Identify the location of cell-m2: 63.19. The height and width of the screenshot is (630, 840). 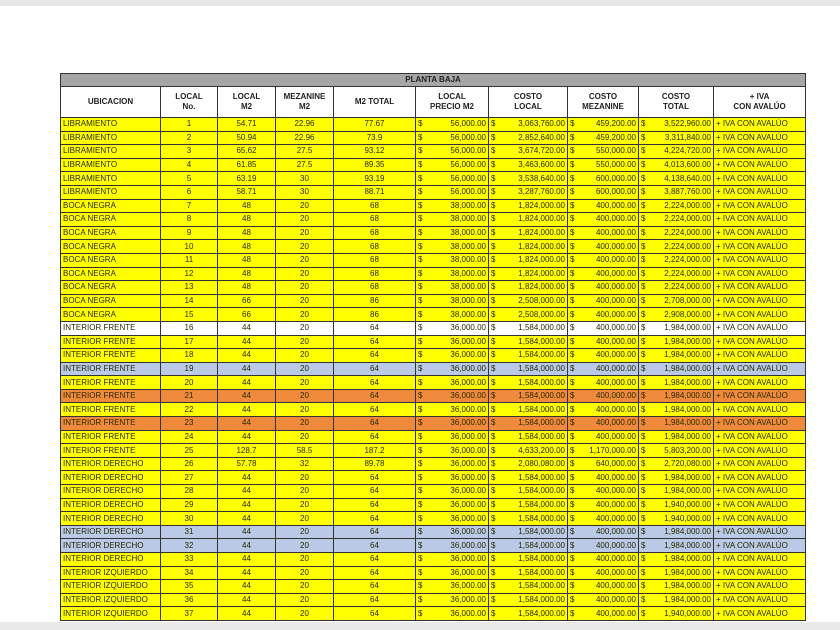
(246, 178).